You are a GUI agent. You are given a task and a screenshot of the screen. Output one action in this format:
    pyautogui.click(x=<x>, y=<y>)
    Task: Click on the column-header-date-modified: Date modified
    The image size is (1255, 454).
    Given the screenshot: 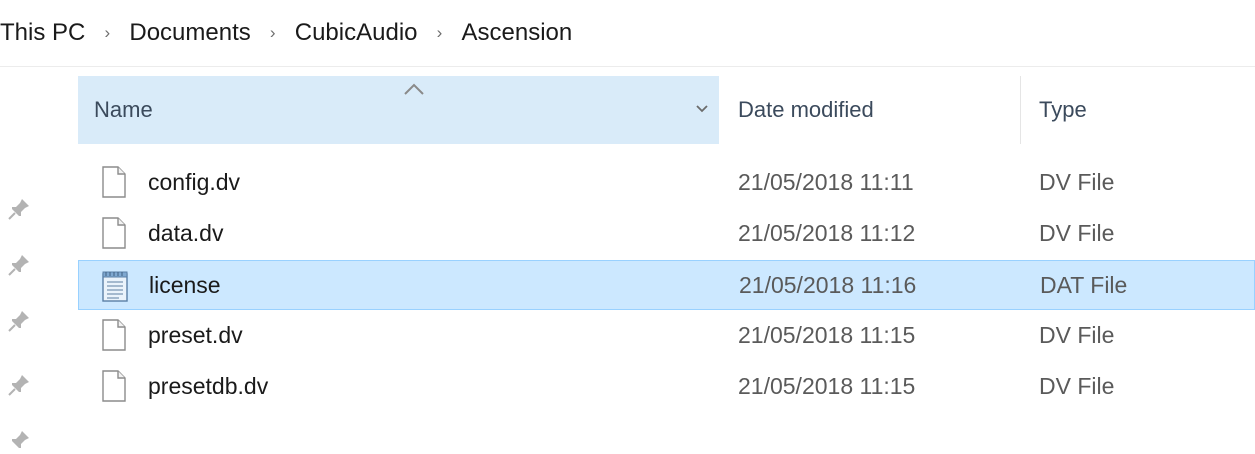 What is the action you would take?
    pyautogui.click(x=870, y=110)
    